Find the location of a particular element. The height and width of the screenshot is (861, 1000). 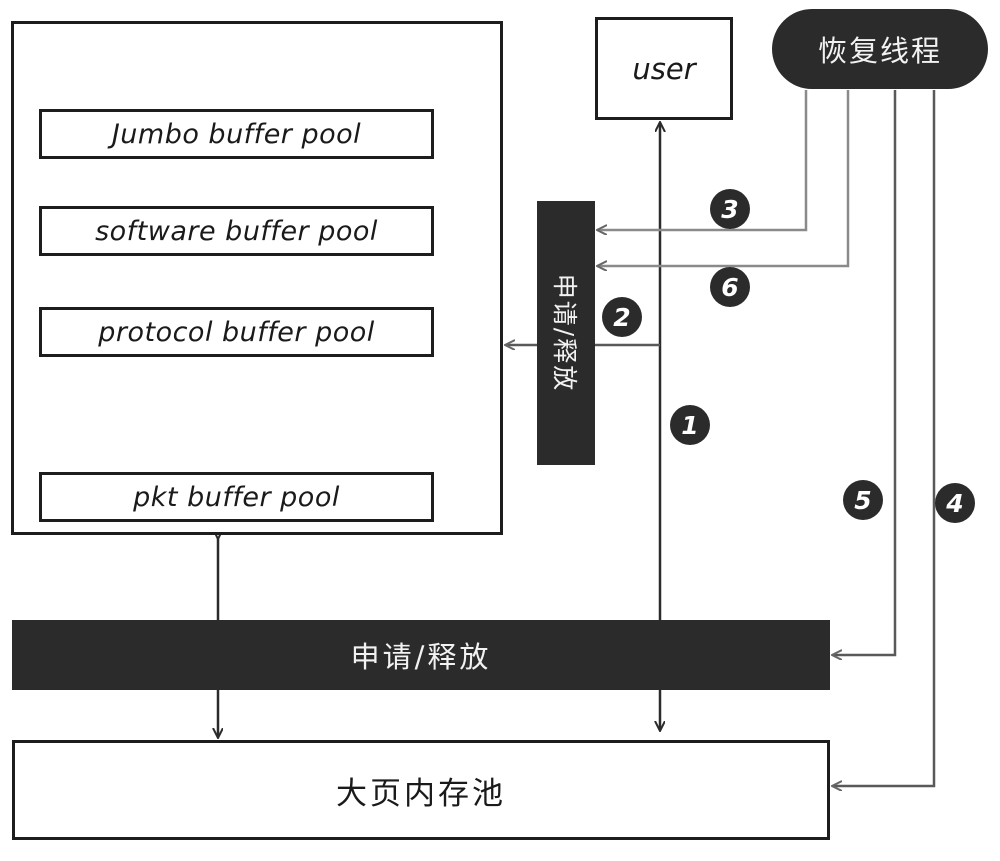

user-label: user is located at coordinates (664, 68).